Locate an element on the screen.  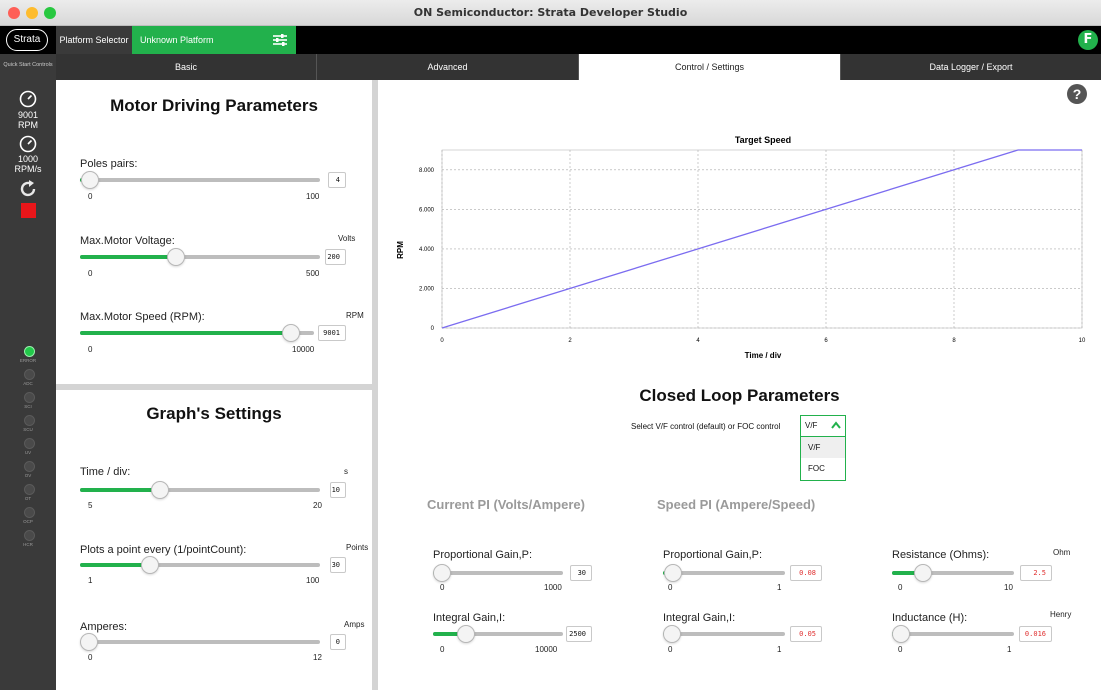
stop-button is located at coordinates (28, 210).